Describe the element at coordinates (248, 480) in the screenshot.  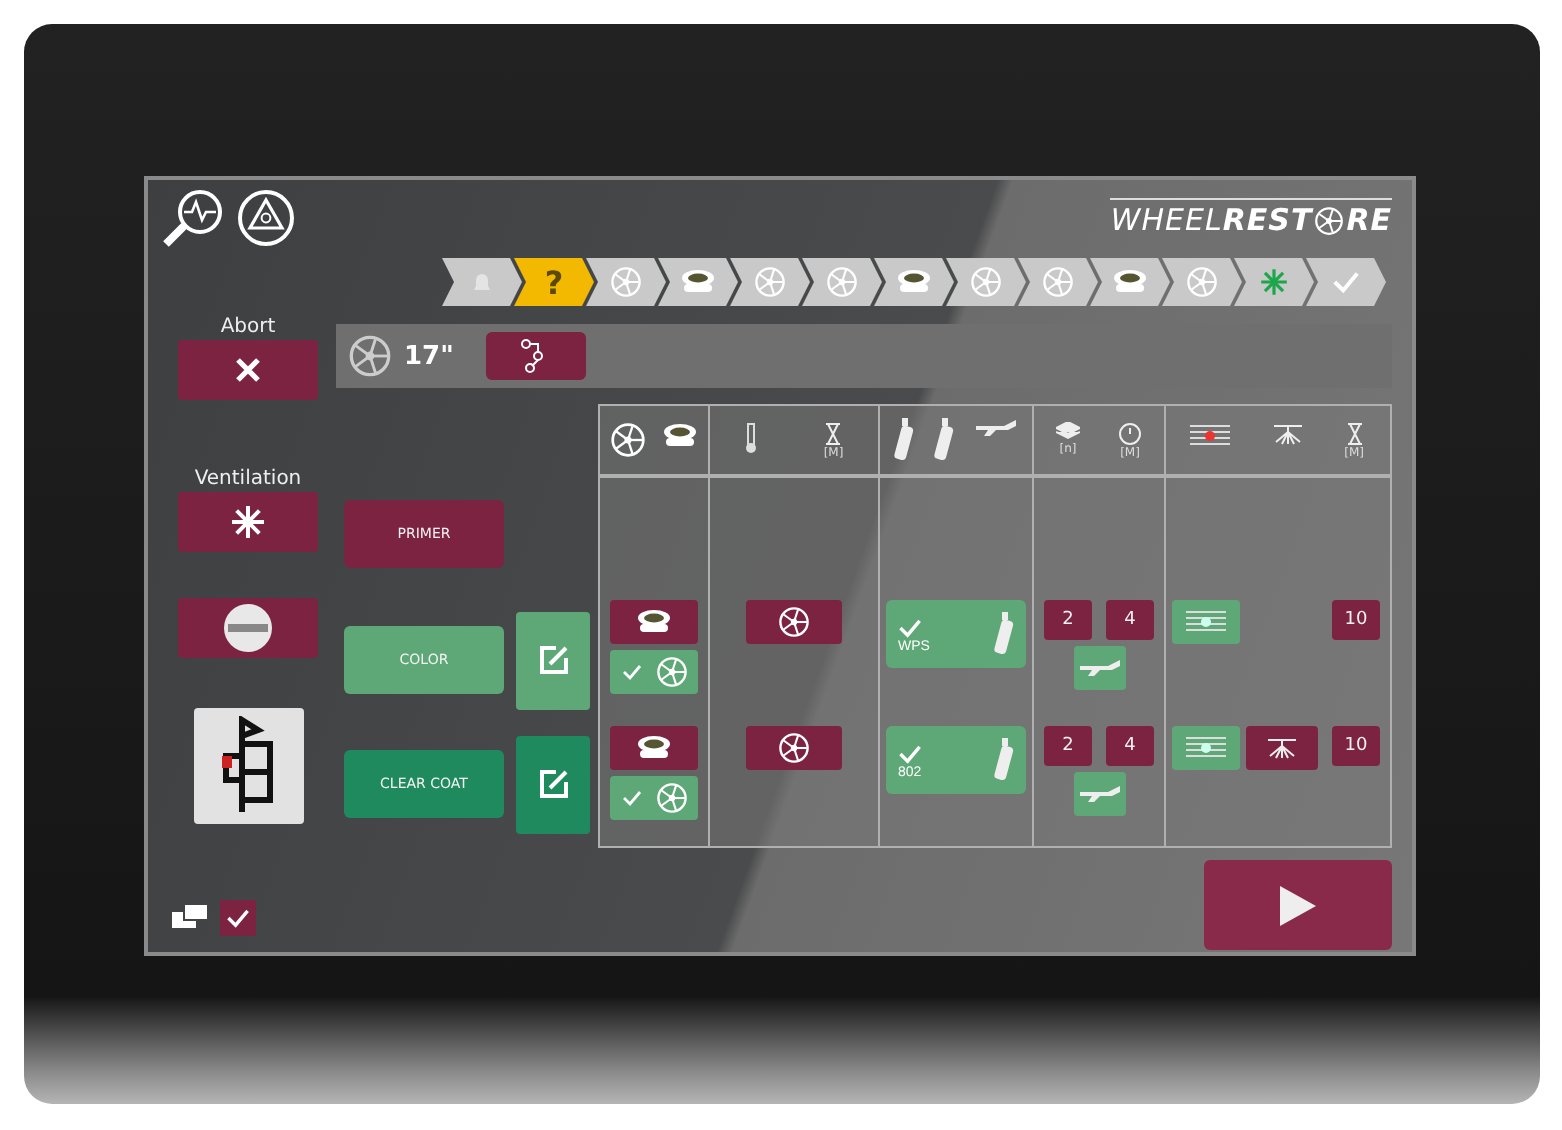
I see `ventilation-label: Ventilation` at that location.